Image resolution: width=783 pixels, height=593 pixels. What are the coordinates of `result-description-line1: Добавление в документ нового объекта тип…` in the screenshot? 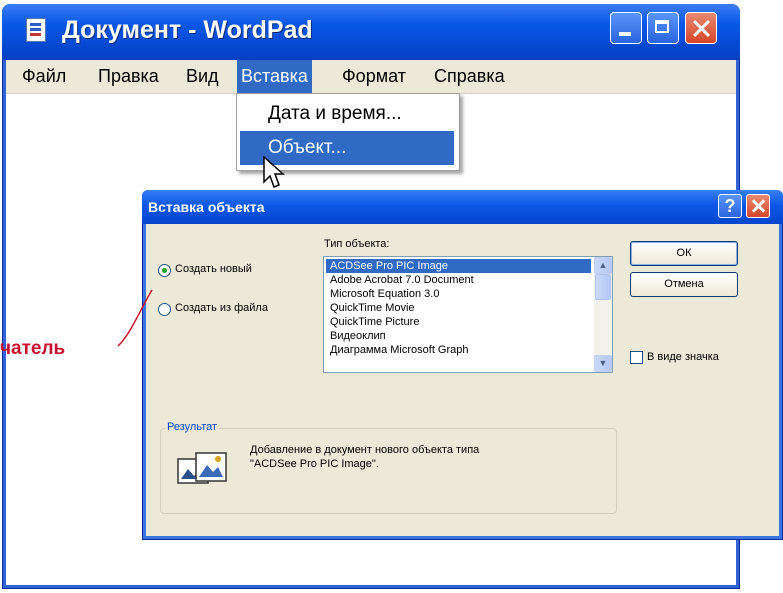 It's located at (365, 450).